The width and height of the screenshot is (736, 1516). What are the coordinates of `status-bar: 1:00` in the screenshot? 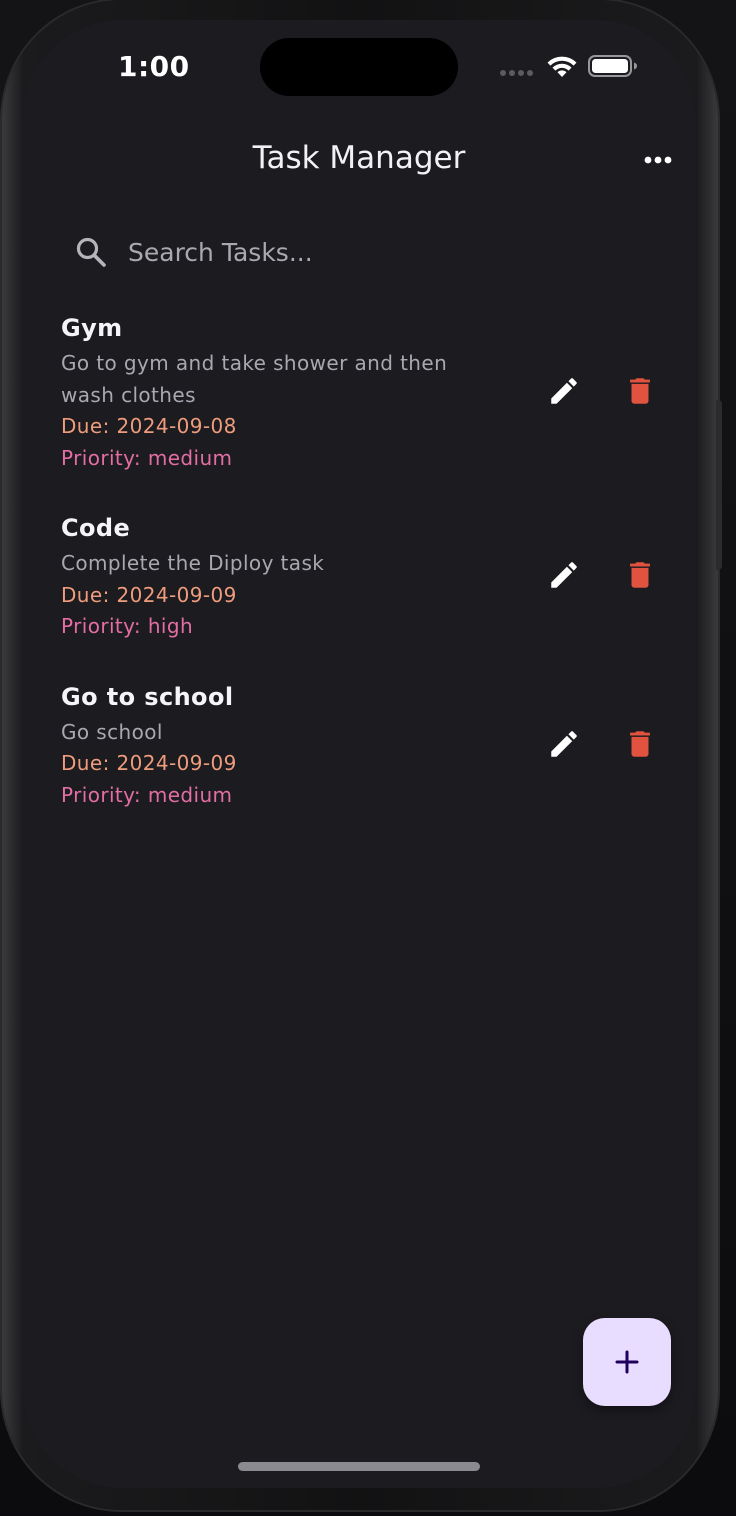 It's located at (359, 70).